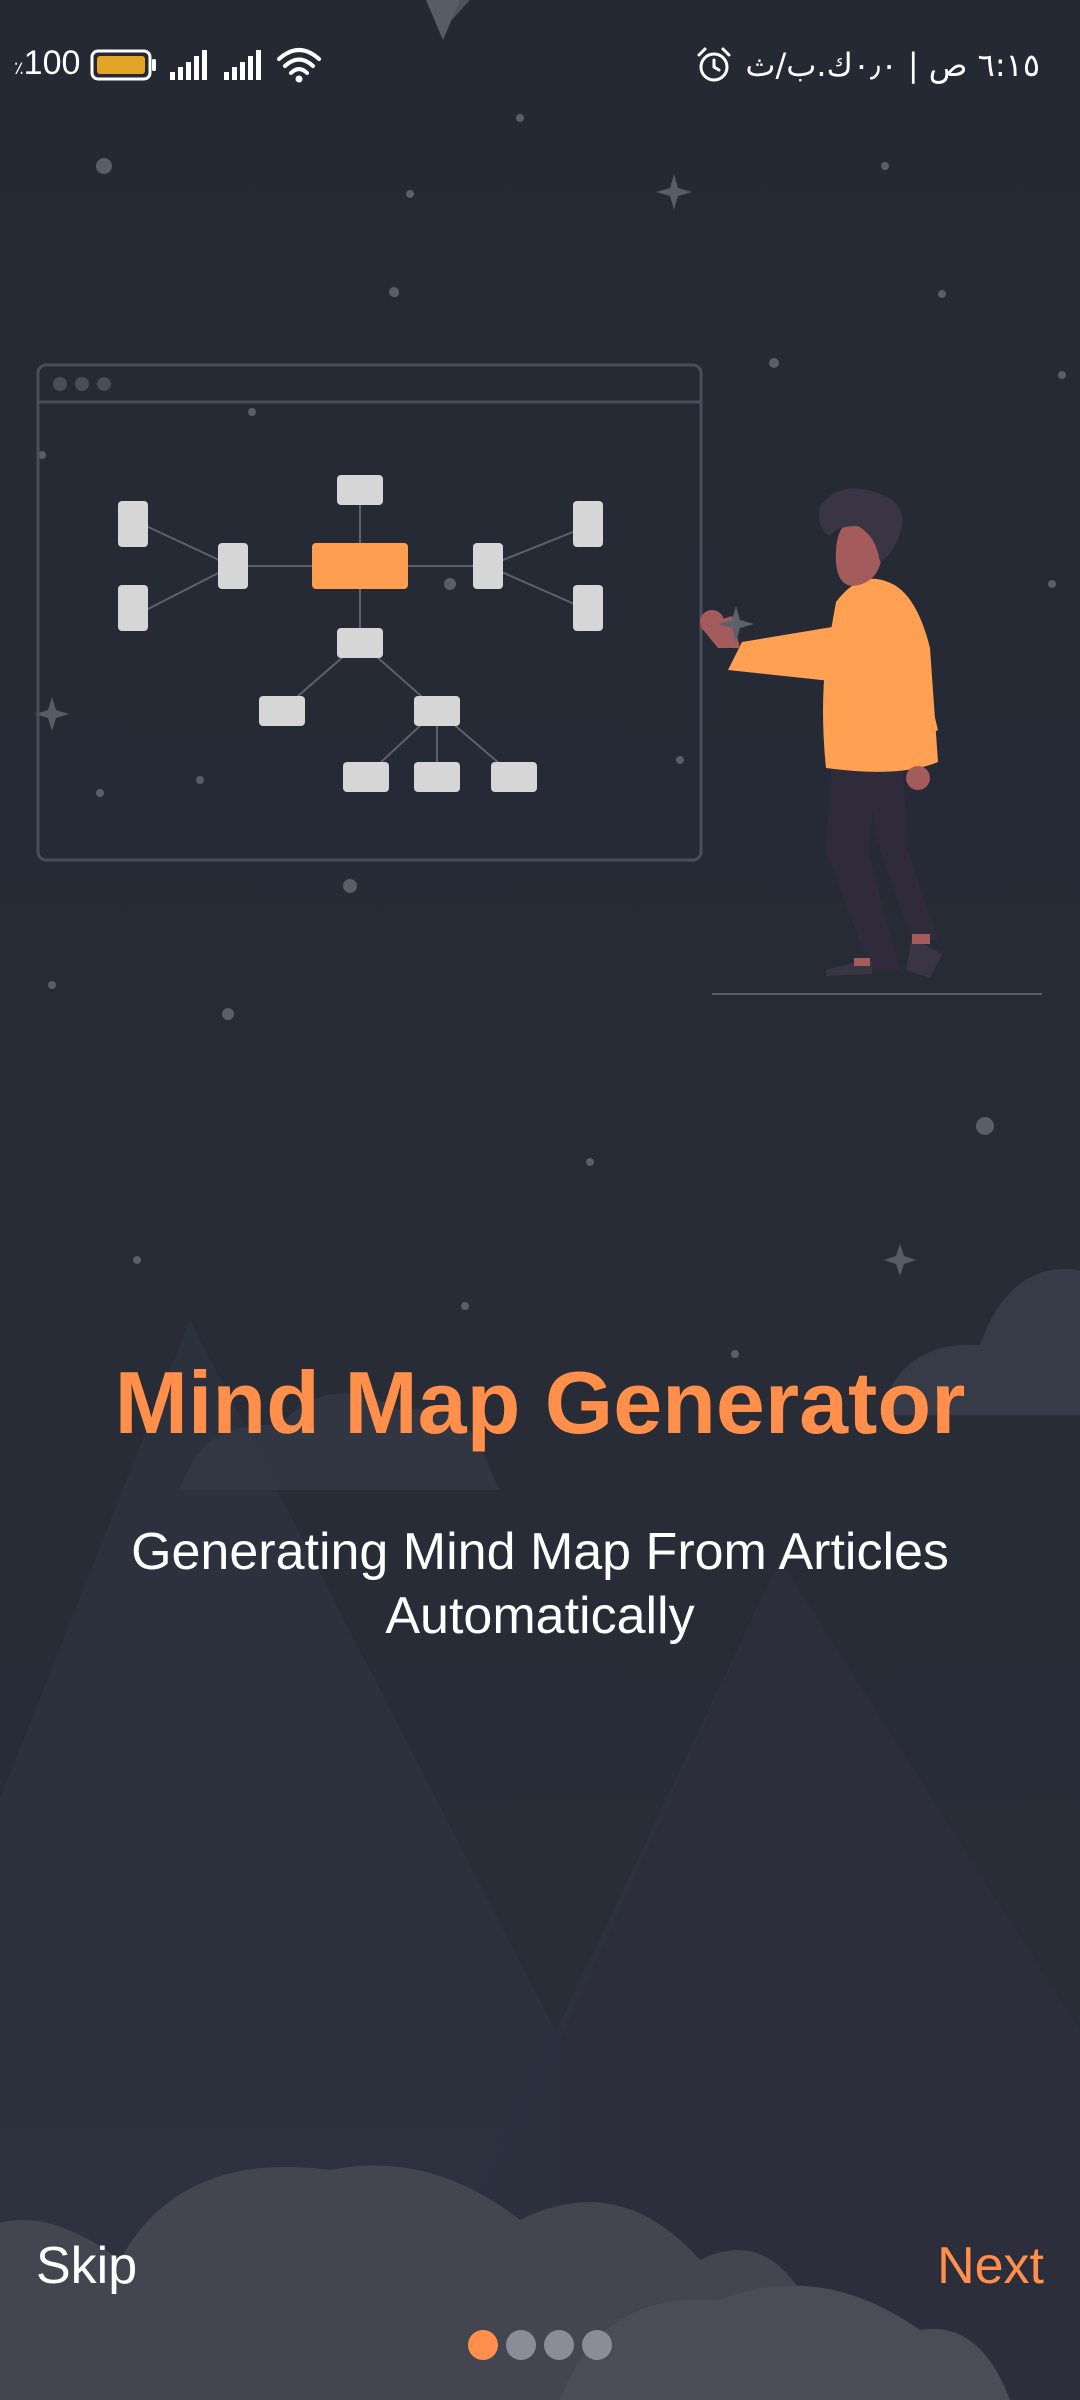 The image size is (1080, 2400). What do you see at coordinates (821, 733) in the screenshot?
I see `person-graphic` at bounding box center [821, 733].